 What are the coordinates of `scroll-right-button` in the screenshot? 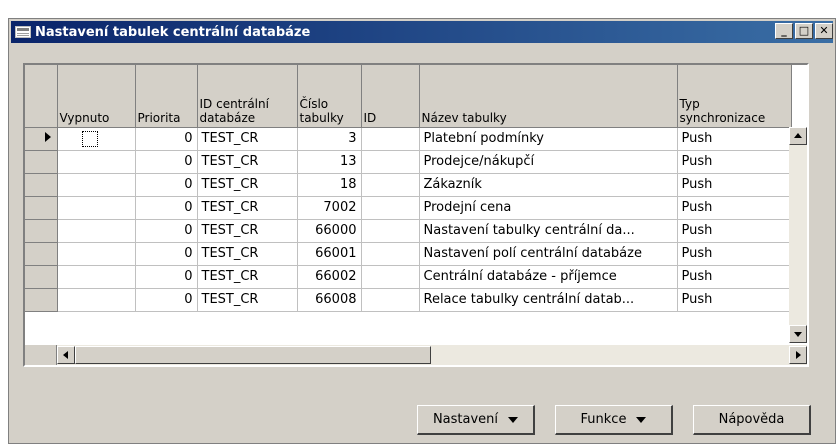 It's located at (798, 355).